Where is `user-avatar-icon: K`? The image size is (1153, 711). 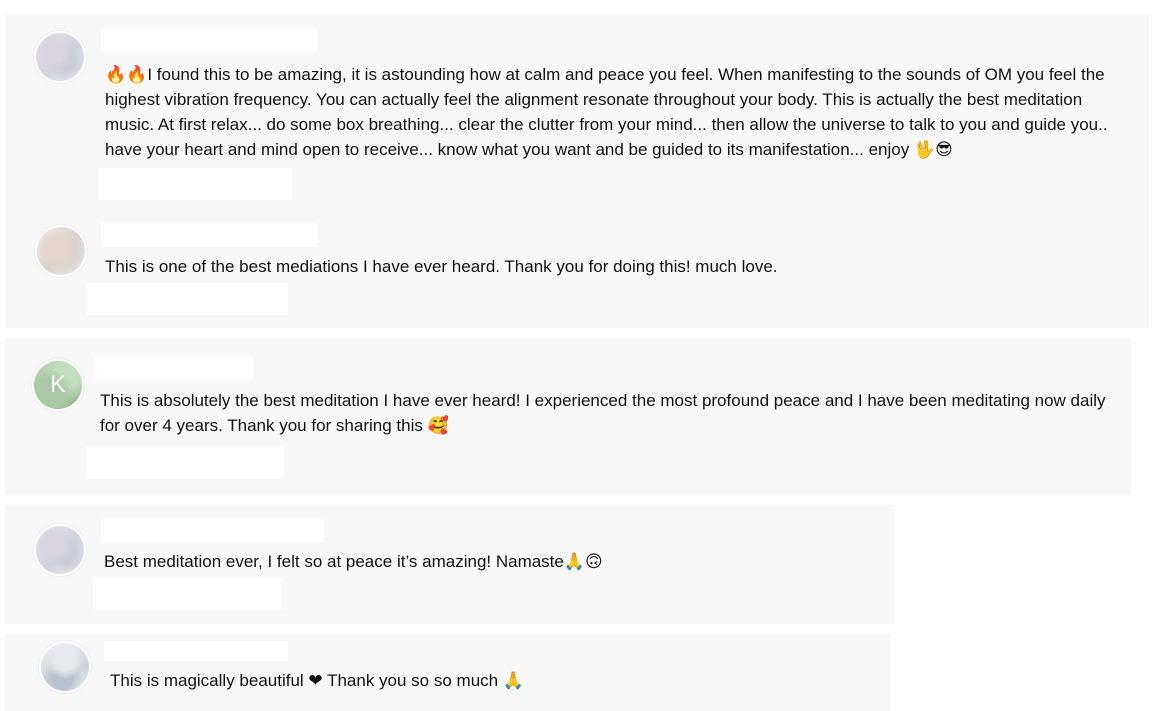 user-avatar-icon: K is located at coordinates (58, 385).